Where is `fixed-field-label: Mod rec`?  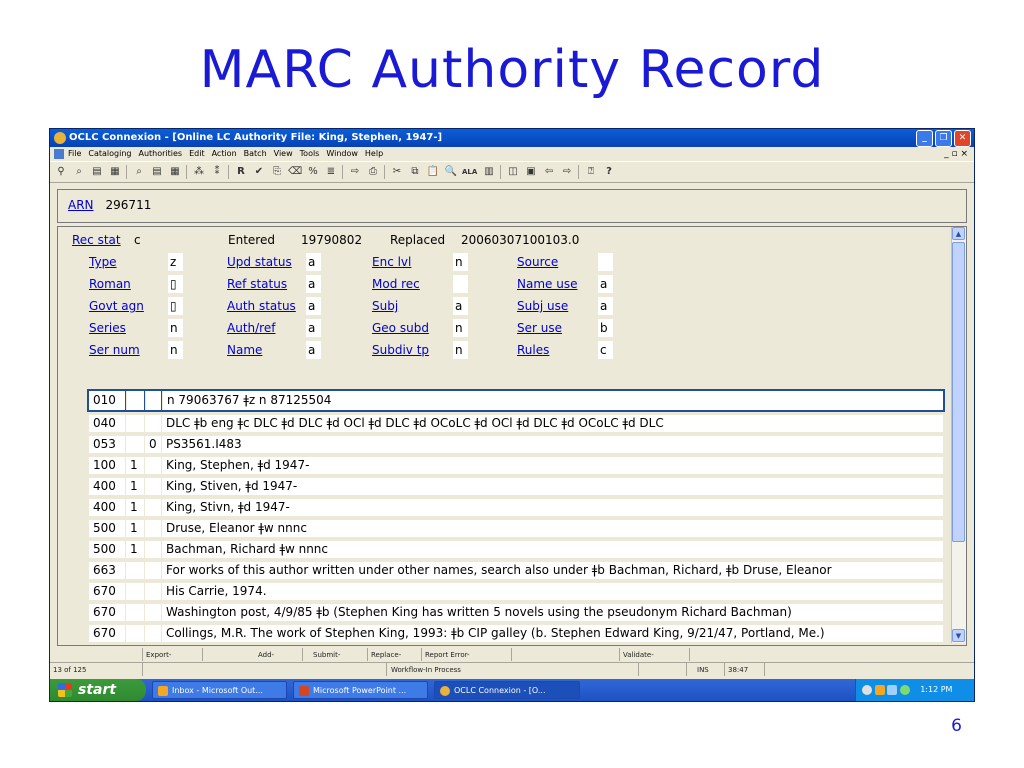 fixed-field-label: Mod rec is located at coordinates (396, 284).